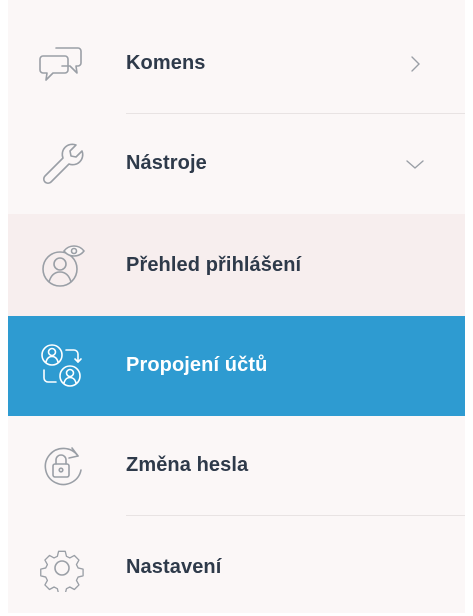  Describe the element at coordinates (62, 266) in the screenshot. I see `user-eye-icon` at that location.